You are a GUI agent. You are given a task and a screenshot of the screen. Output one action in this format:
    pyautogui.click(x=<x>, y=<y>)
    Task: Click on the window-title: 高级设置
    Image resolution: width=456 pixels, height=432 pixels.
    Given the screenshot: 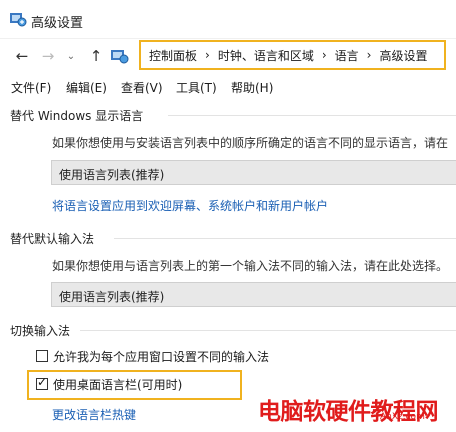 What is the action you would take?
    pyautogui.click(x=57, y=23)
    